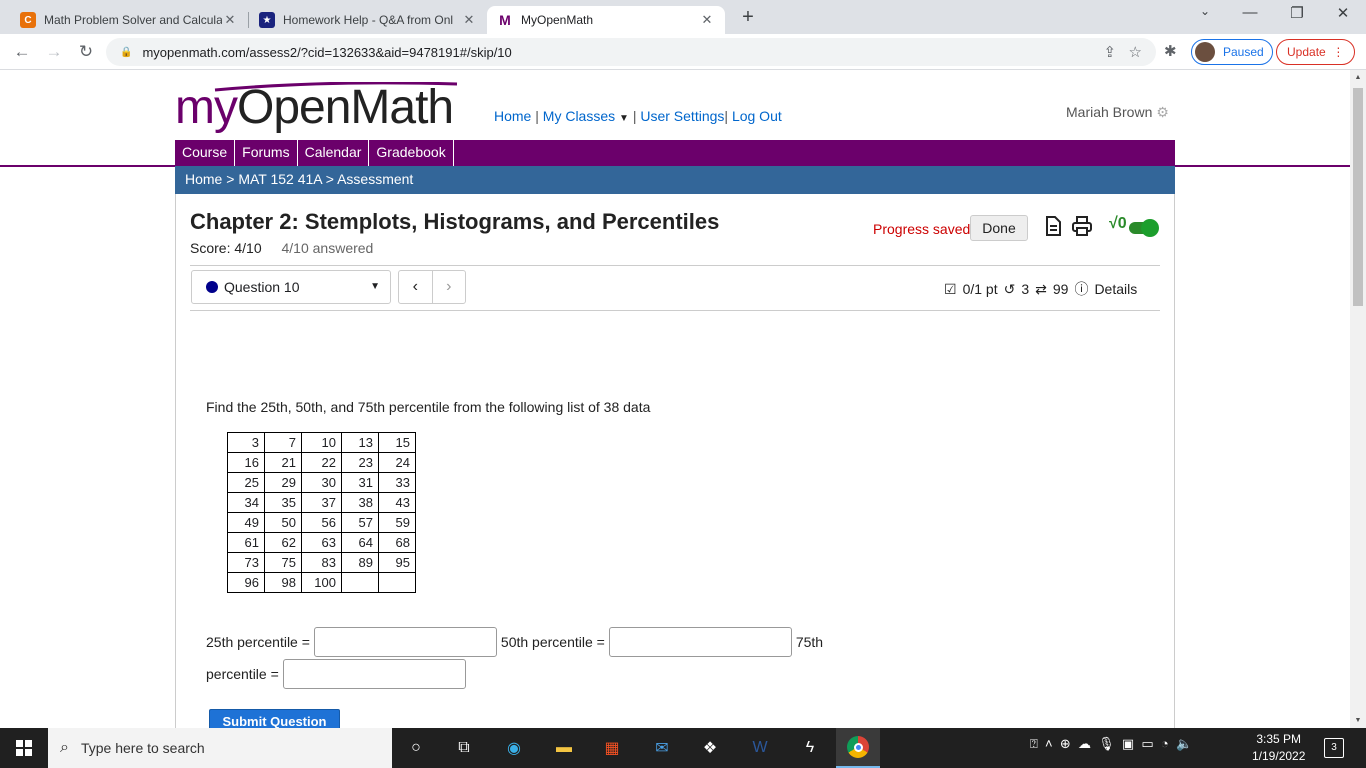  What do you see at coordinates (464, 748) in the screenshot?
I see `task-view-icon: ⧉` at bounding box center [464, 748].